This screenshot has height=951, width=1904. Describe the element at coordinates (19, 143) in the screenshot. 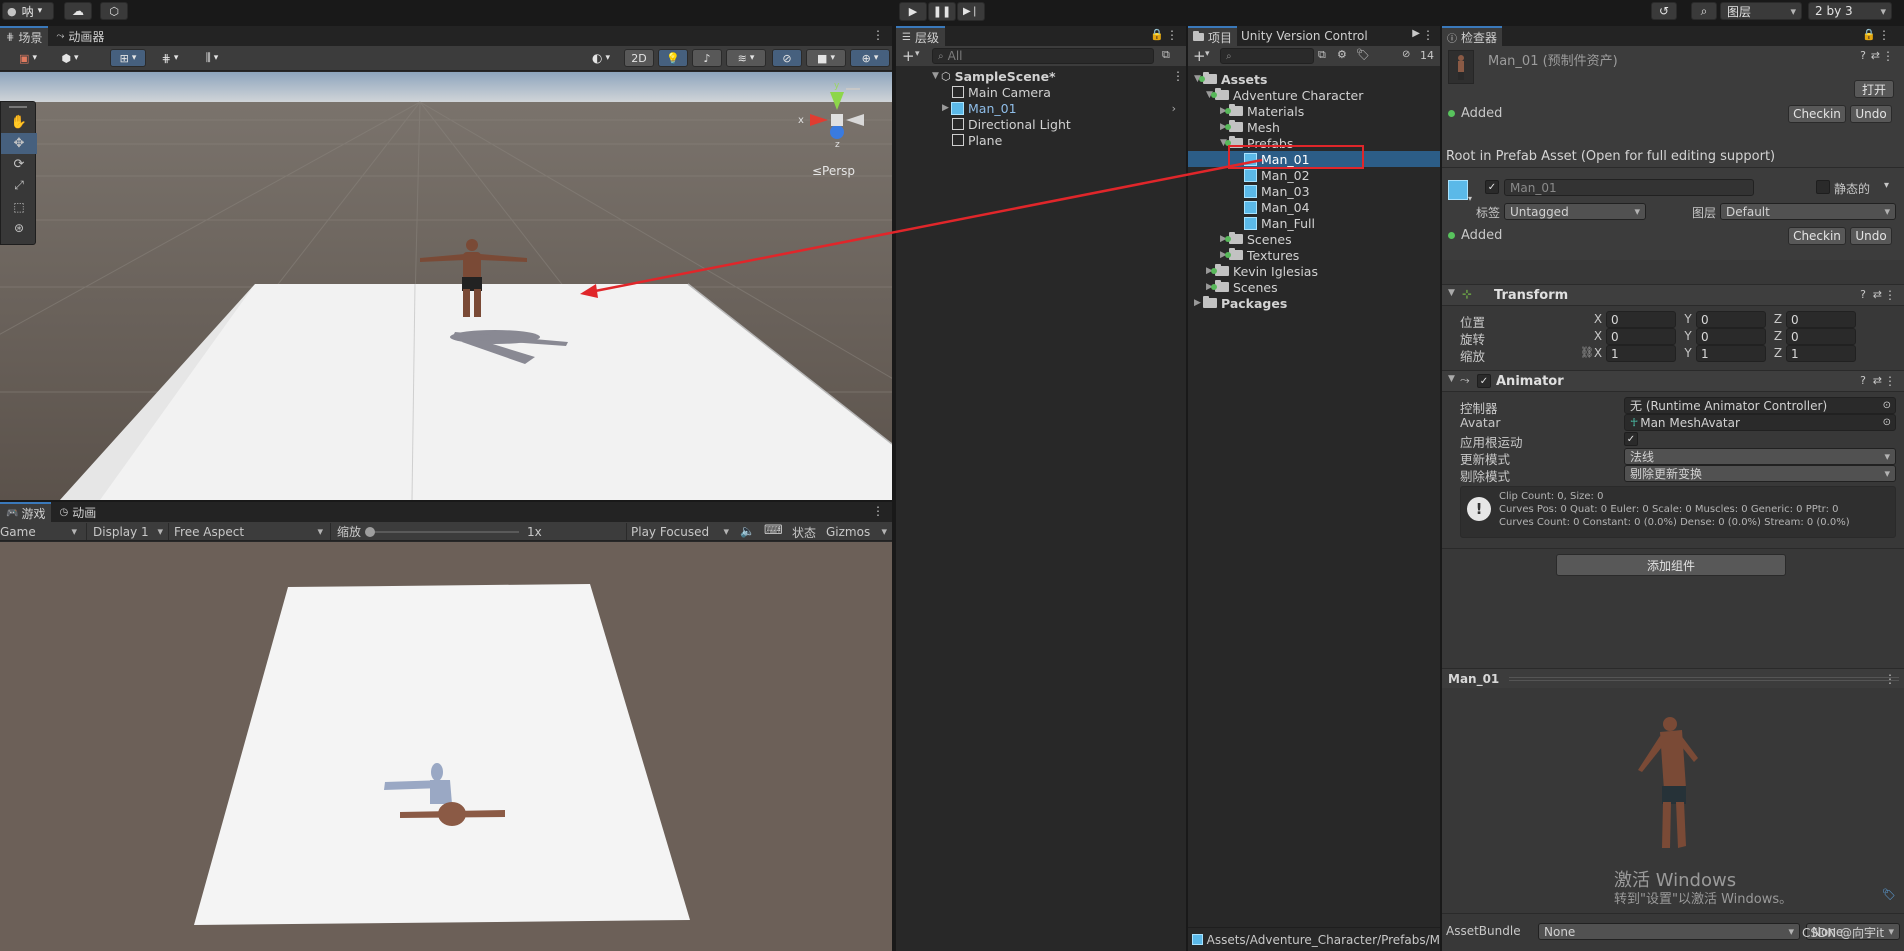

I see `move-tool-icon: ✥` at that location.